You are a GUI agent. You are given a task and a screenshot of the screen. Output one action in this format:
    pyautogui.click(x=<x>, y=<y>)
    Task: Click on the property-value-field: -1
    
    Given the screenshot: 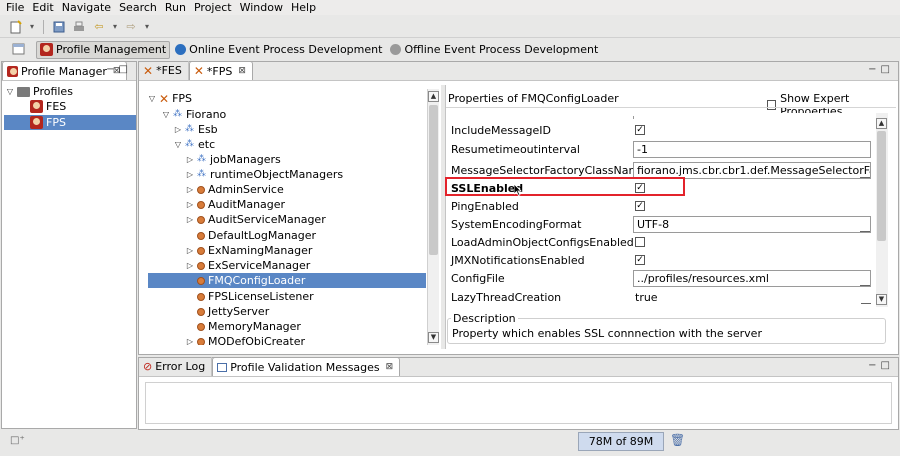 What is the action you would take?
    pyautogui.click(x=752, y=149)
    